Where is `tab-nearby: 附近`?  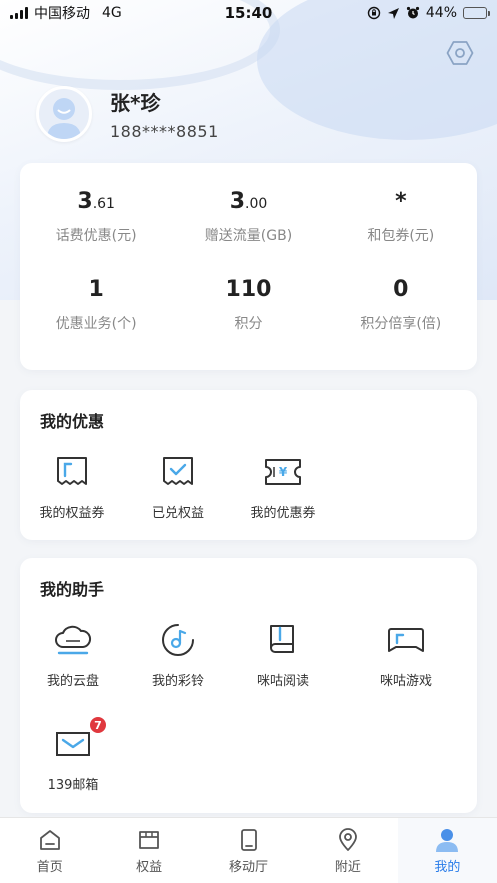
tab-nearby: 附近 is located at coordinates (347, 850).